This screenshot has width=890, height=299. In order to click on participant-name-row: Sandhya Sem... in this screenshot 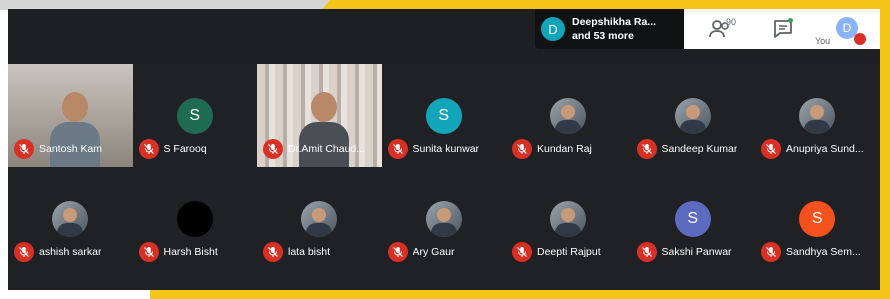, I will do `click(811, 252)`.